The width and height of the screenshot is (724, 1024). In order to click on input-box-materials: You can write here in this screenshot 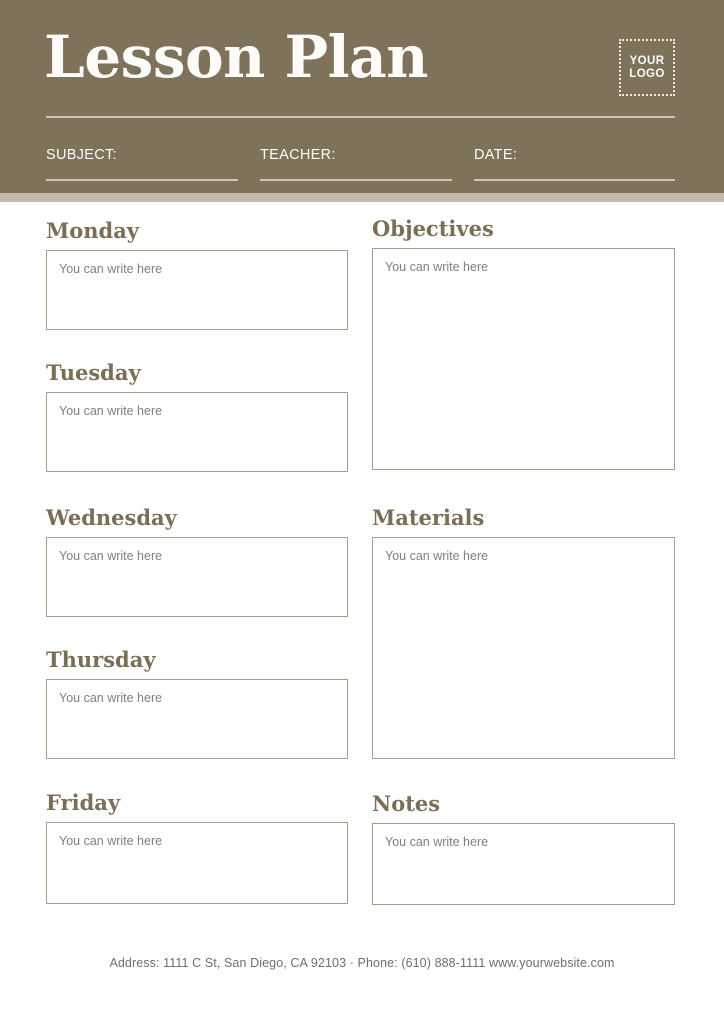, I will do `click(523, 648)`.